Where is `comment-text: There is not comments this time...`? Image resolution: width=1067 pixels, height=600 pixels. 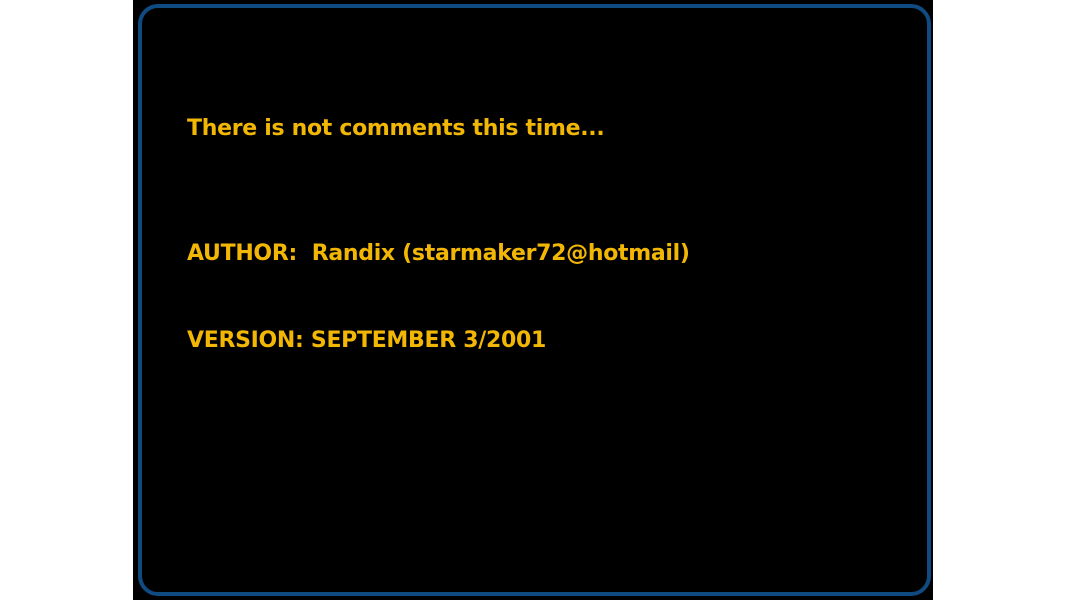 comment-text: There is not comments this time... is located at coordinates (396, 128).